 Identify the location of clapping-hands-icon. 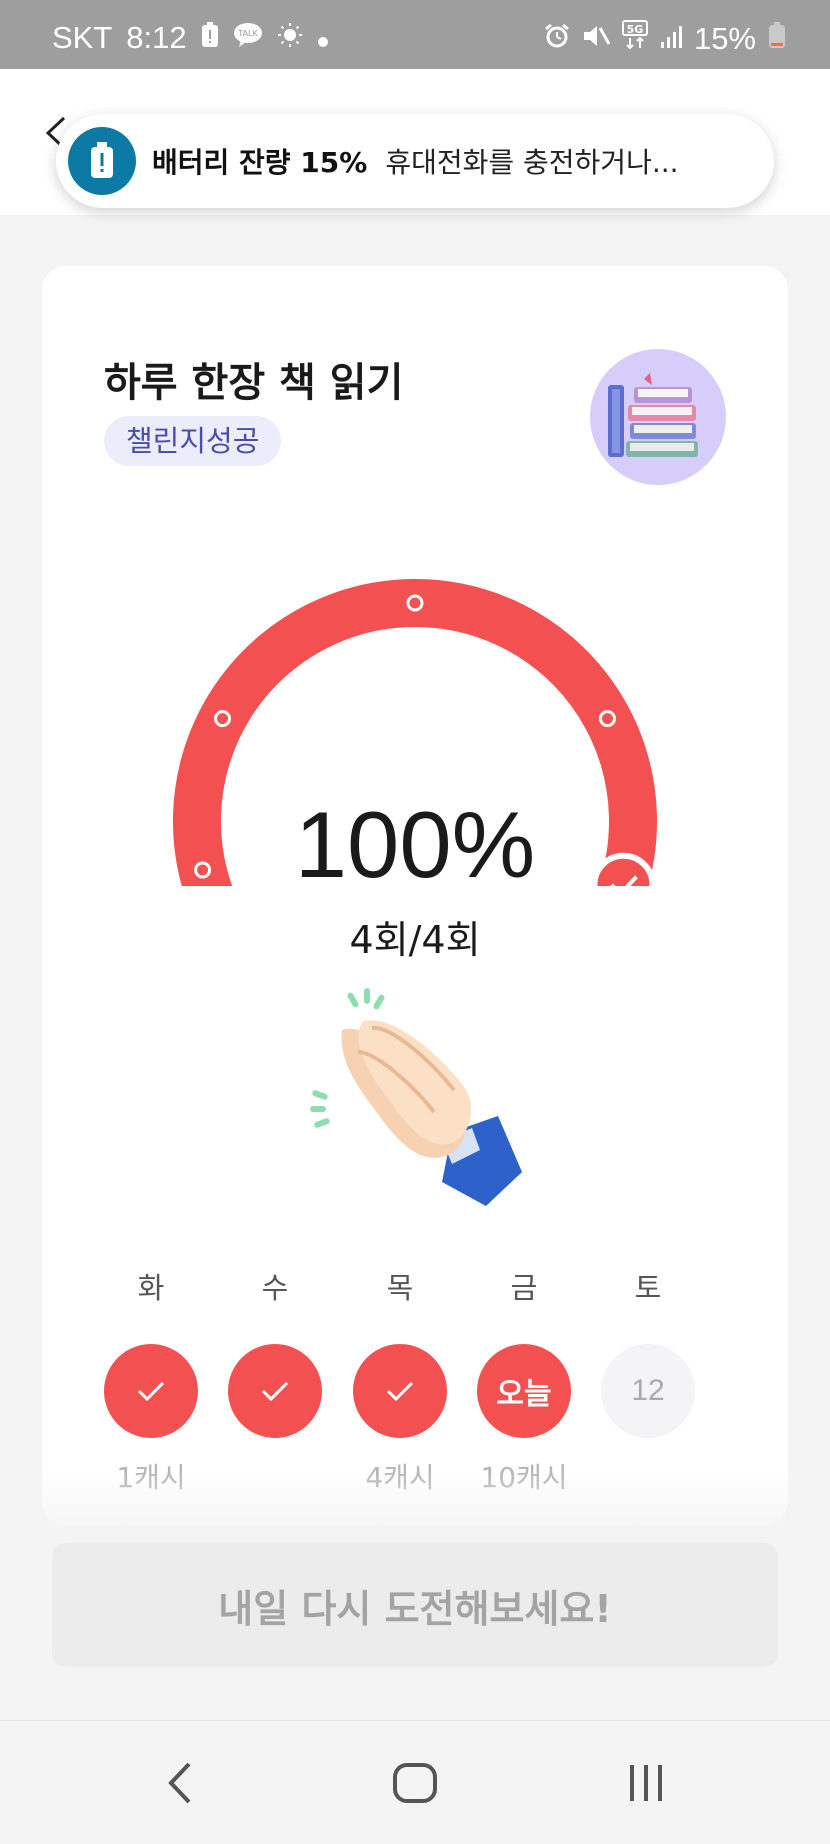
(422, 1104).